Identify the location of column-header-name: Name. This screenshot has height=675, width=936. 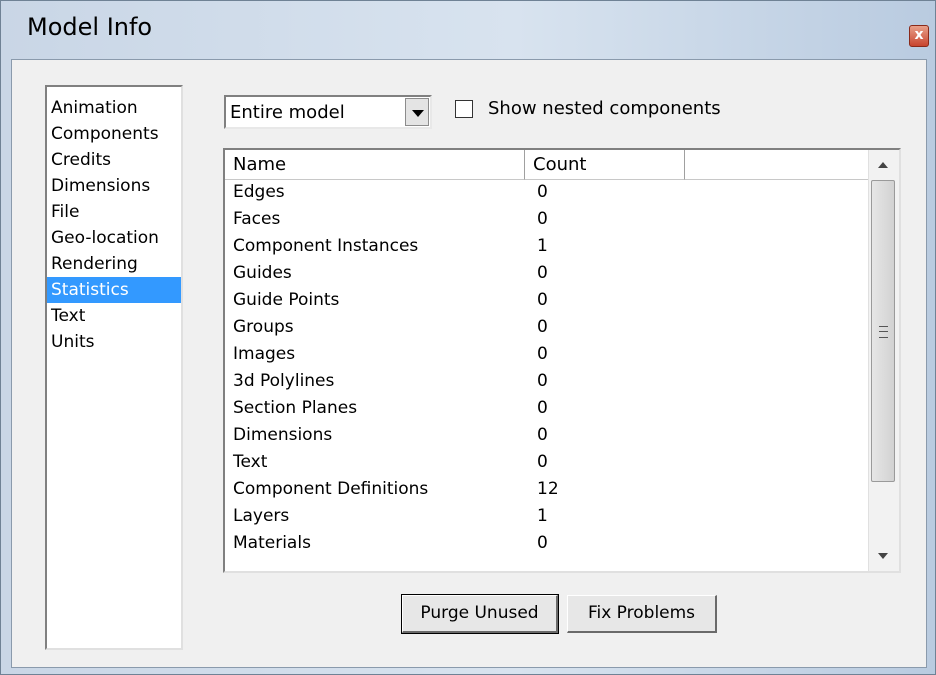
(375, 165).